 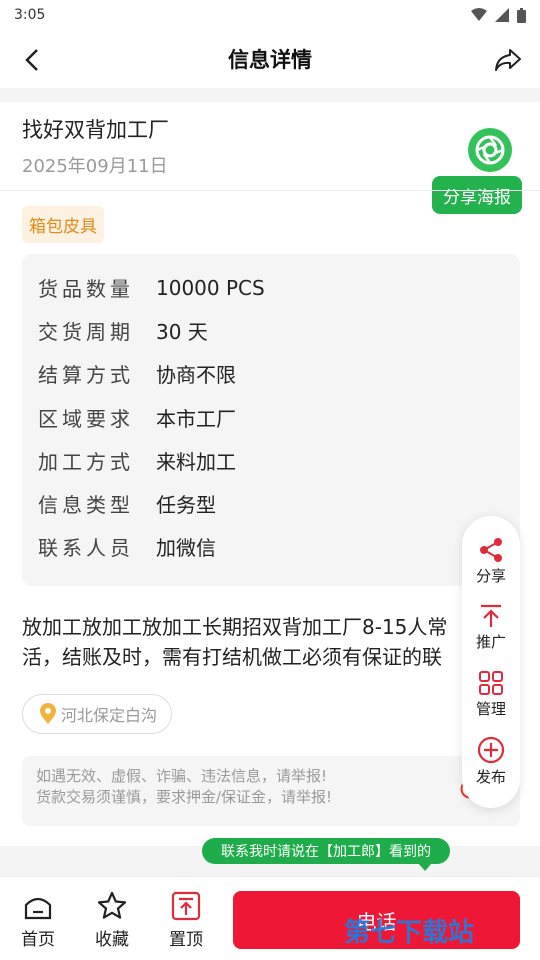 I want to click on spec-key: 区域要求, so click(x=86, y=418).